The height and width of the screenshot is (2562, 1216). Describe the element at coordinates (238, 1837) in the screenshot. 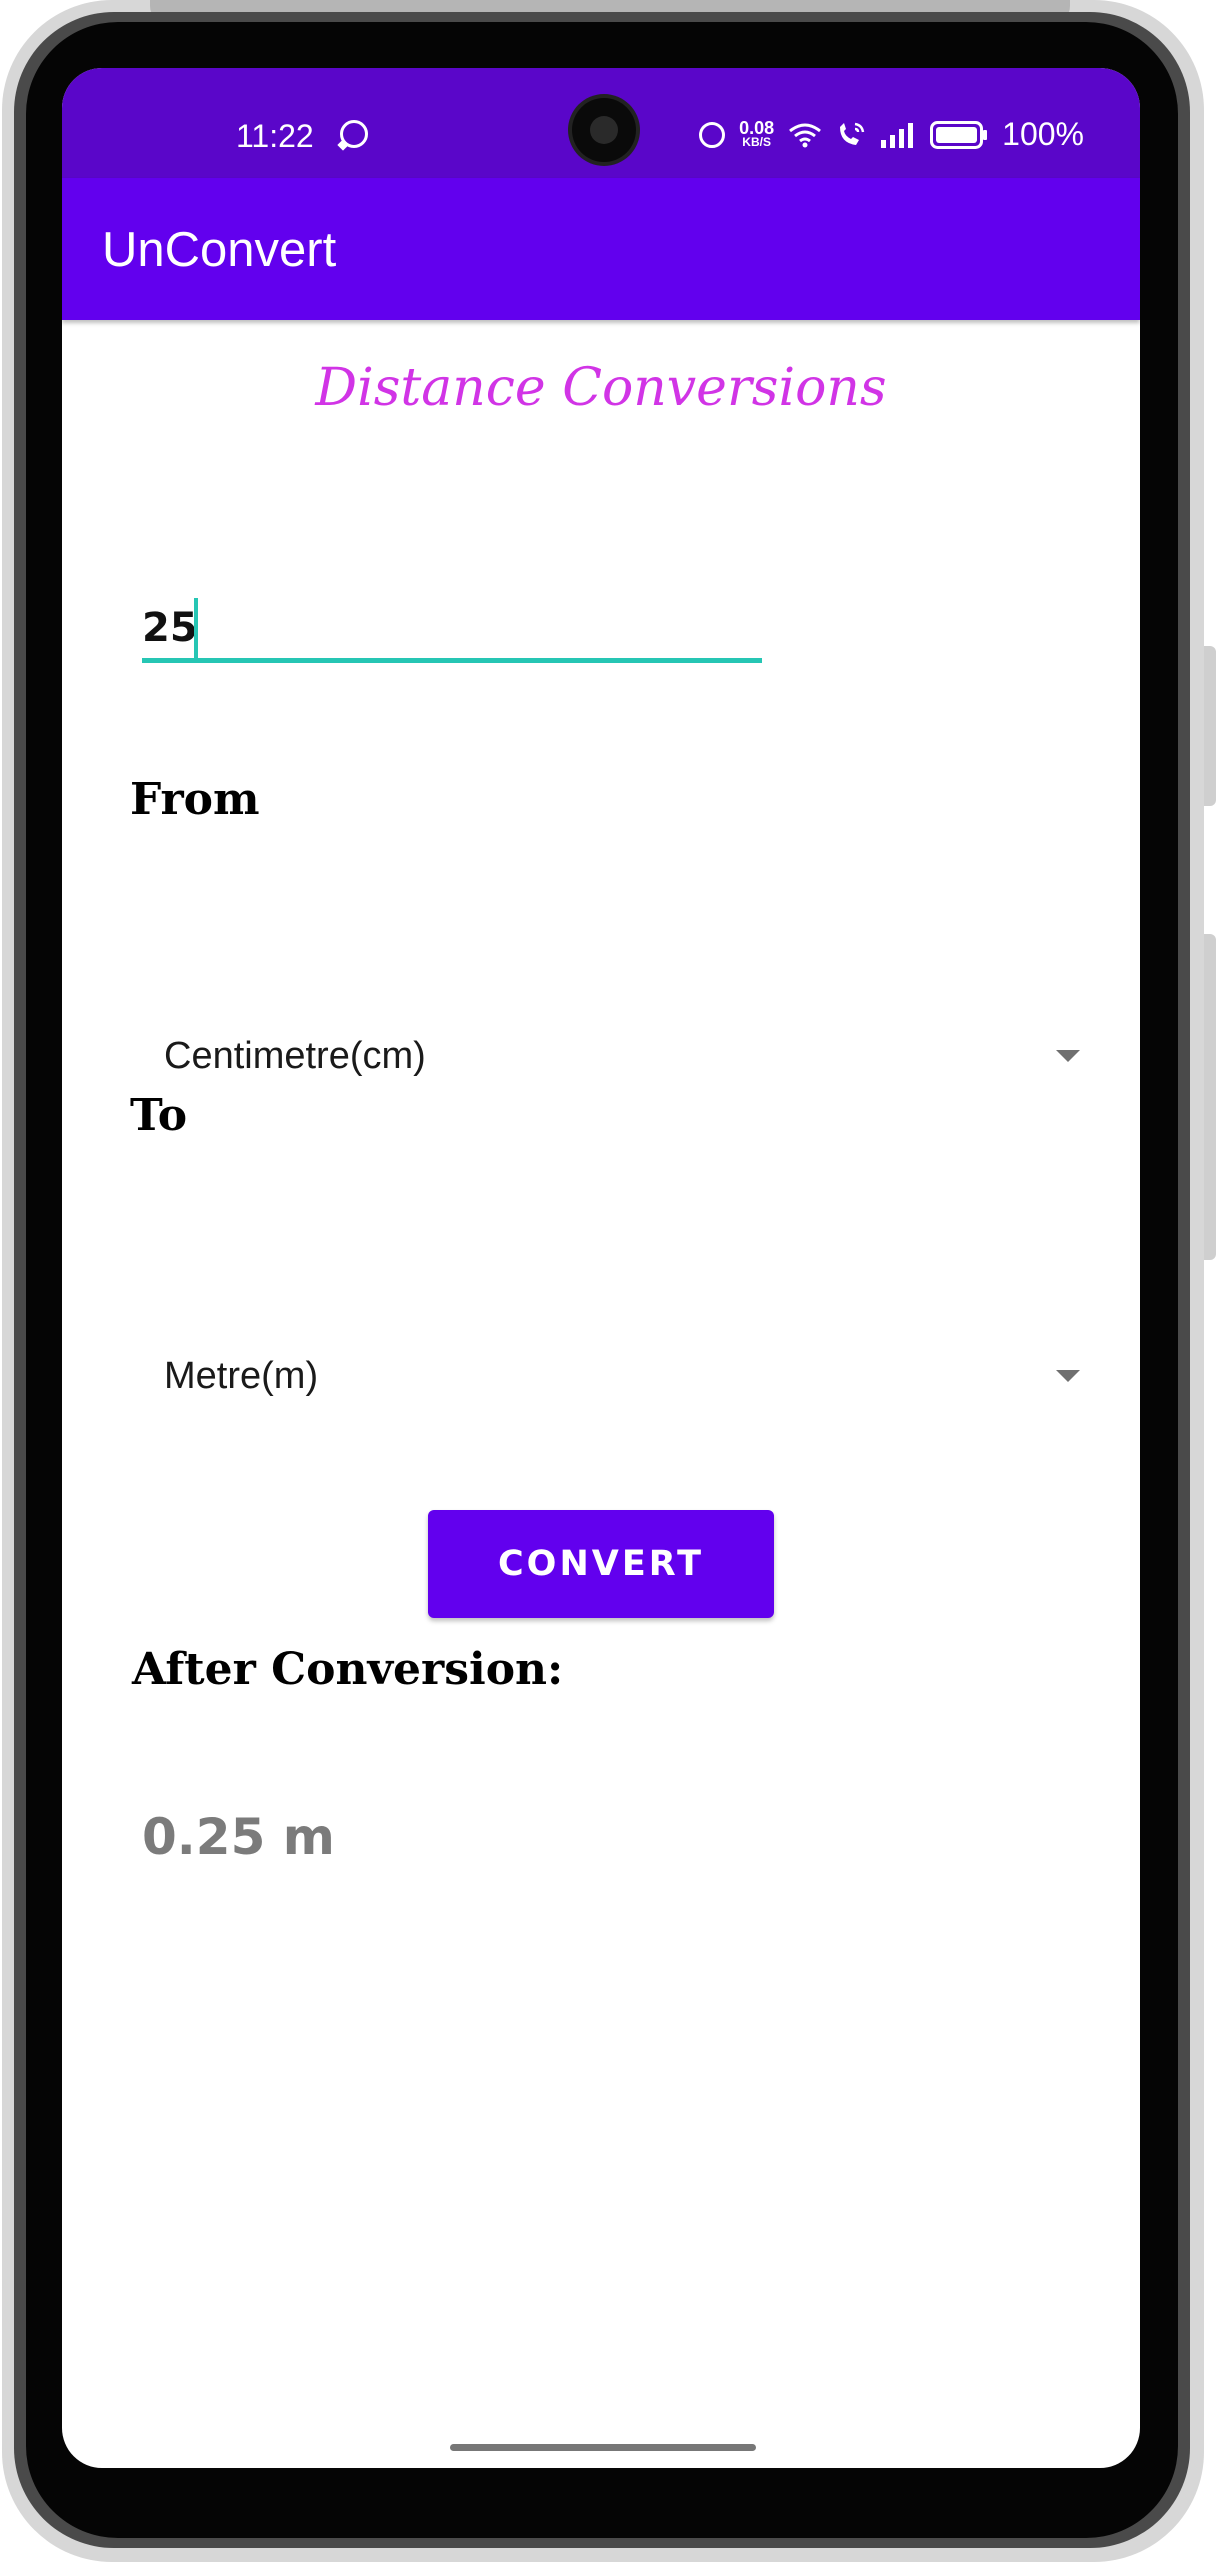

I see `result-value: 0.25 m` at that location.